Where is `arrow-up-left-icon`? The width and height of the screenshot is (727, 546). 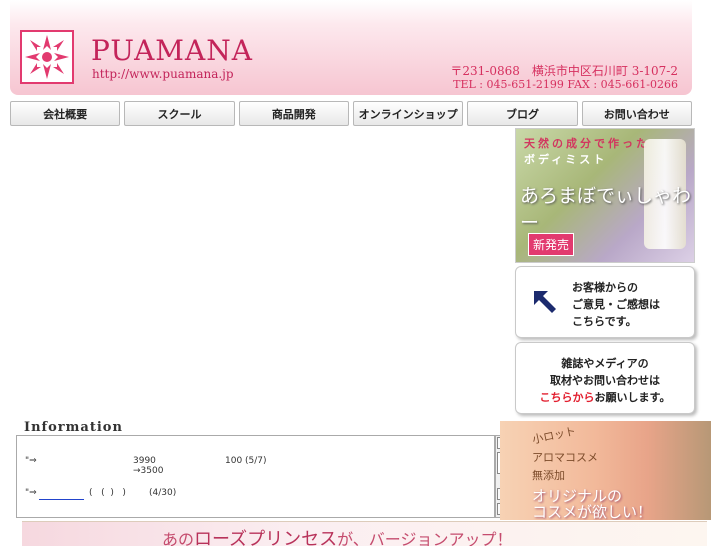
arrow-up-left-icon is located at coordinates (545, 302).